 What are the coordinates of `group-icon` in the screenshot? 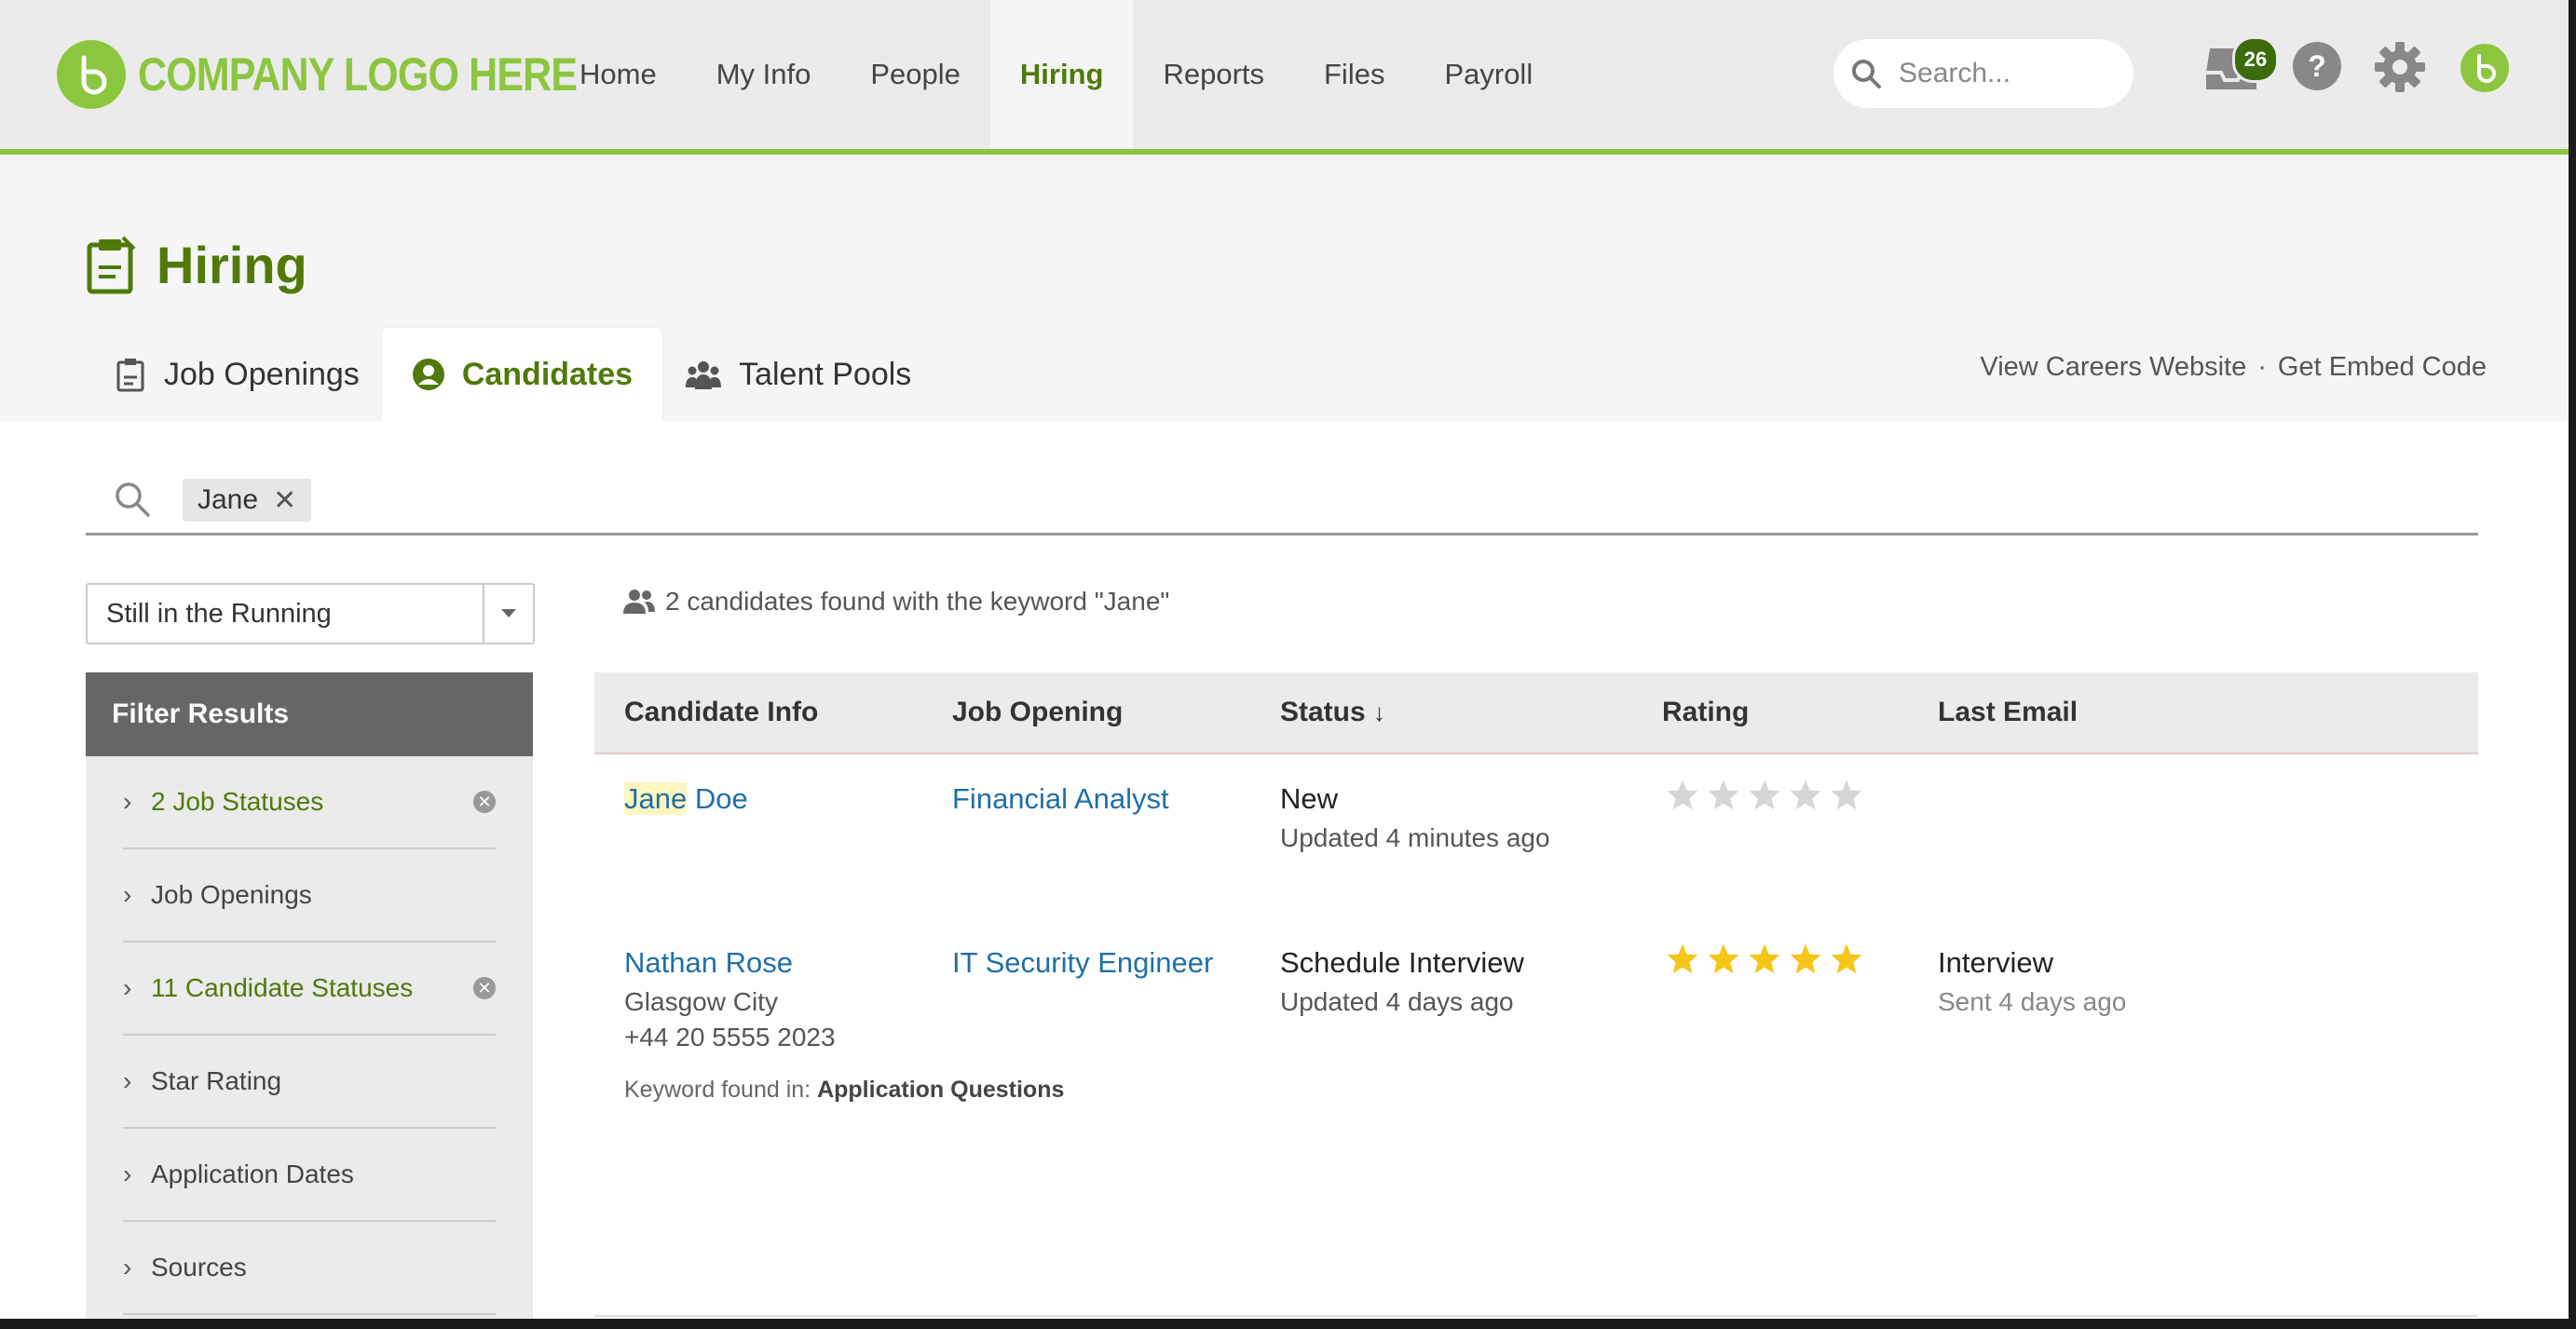 It's located at (704, 375).